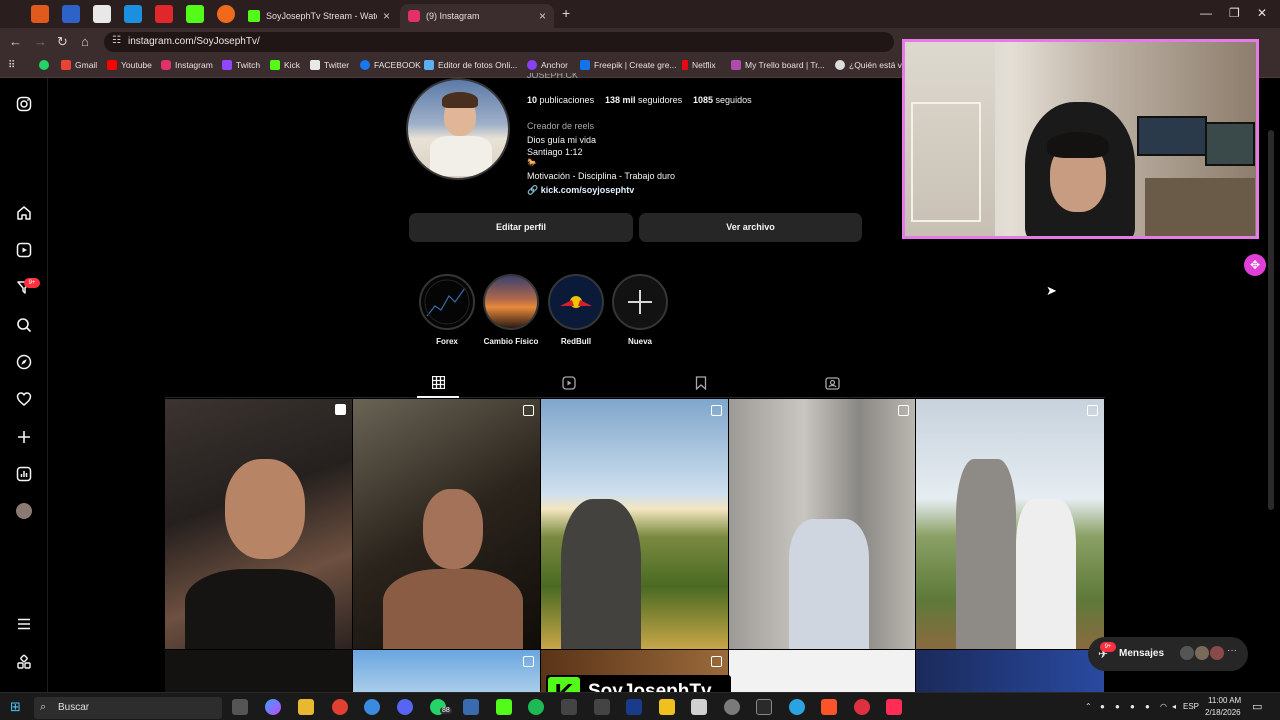  What do you see at coordinates (701, 384) in the screenshot?
I see `saved-bookmark-icon` at bounding box center [701, 384].